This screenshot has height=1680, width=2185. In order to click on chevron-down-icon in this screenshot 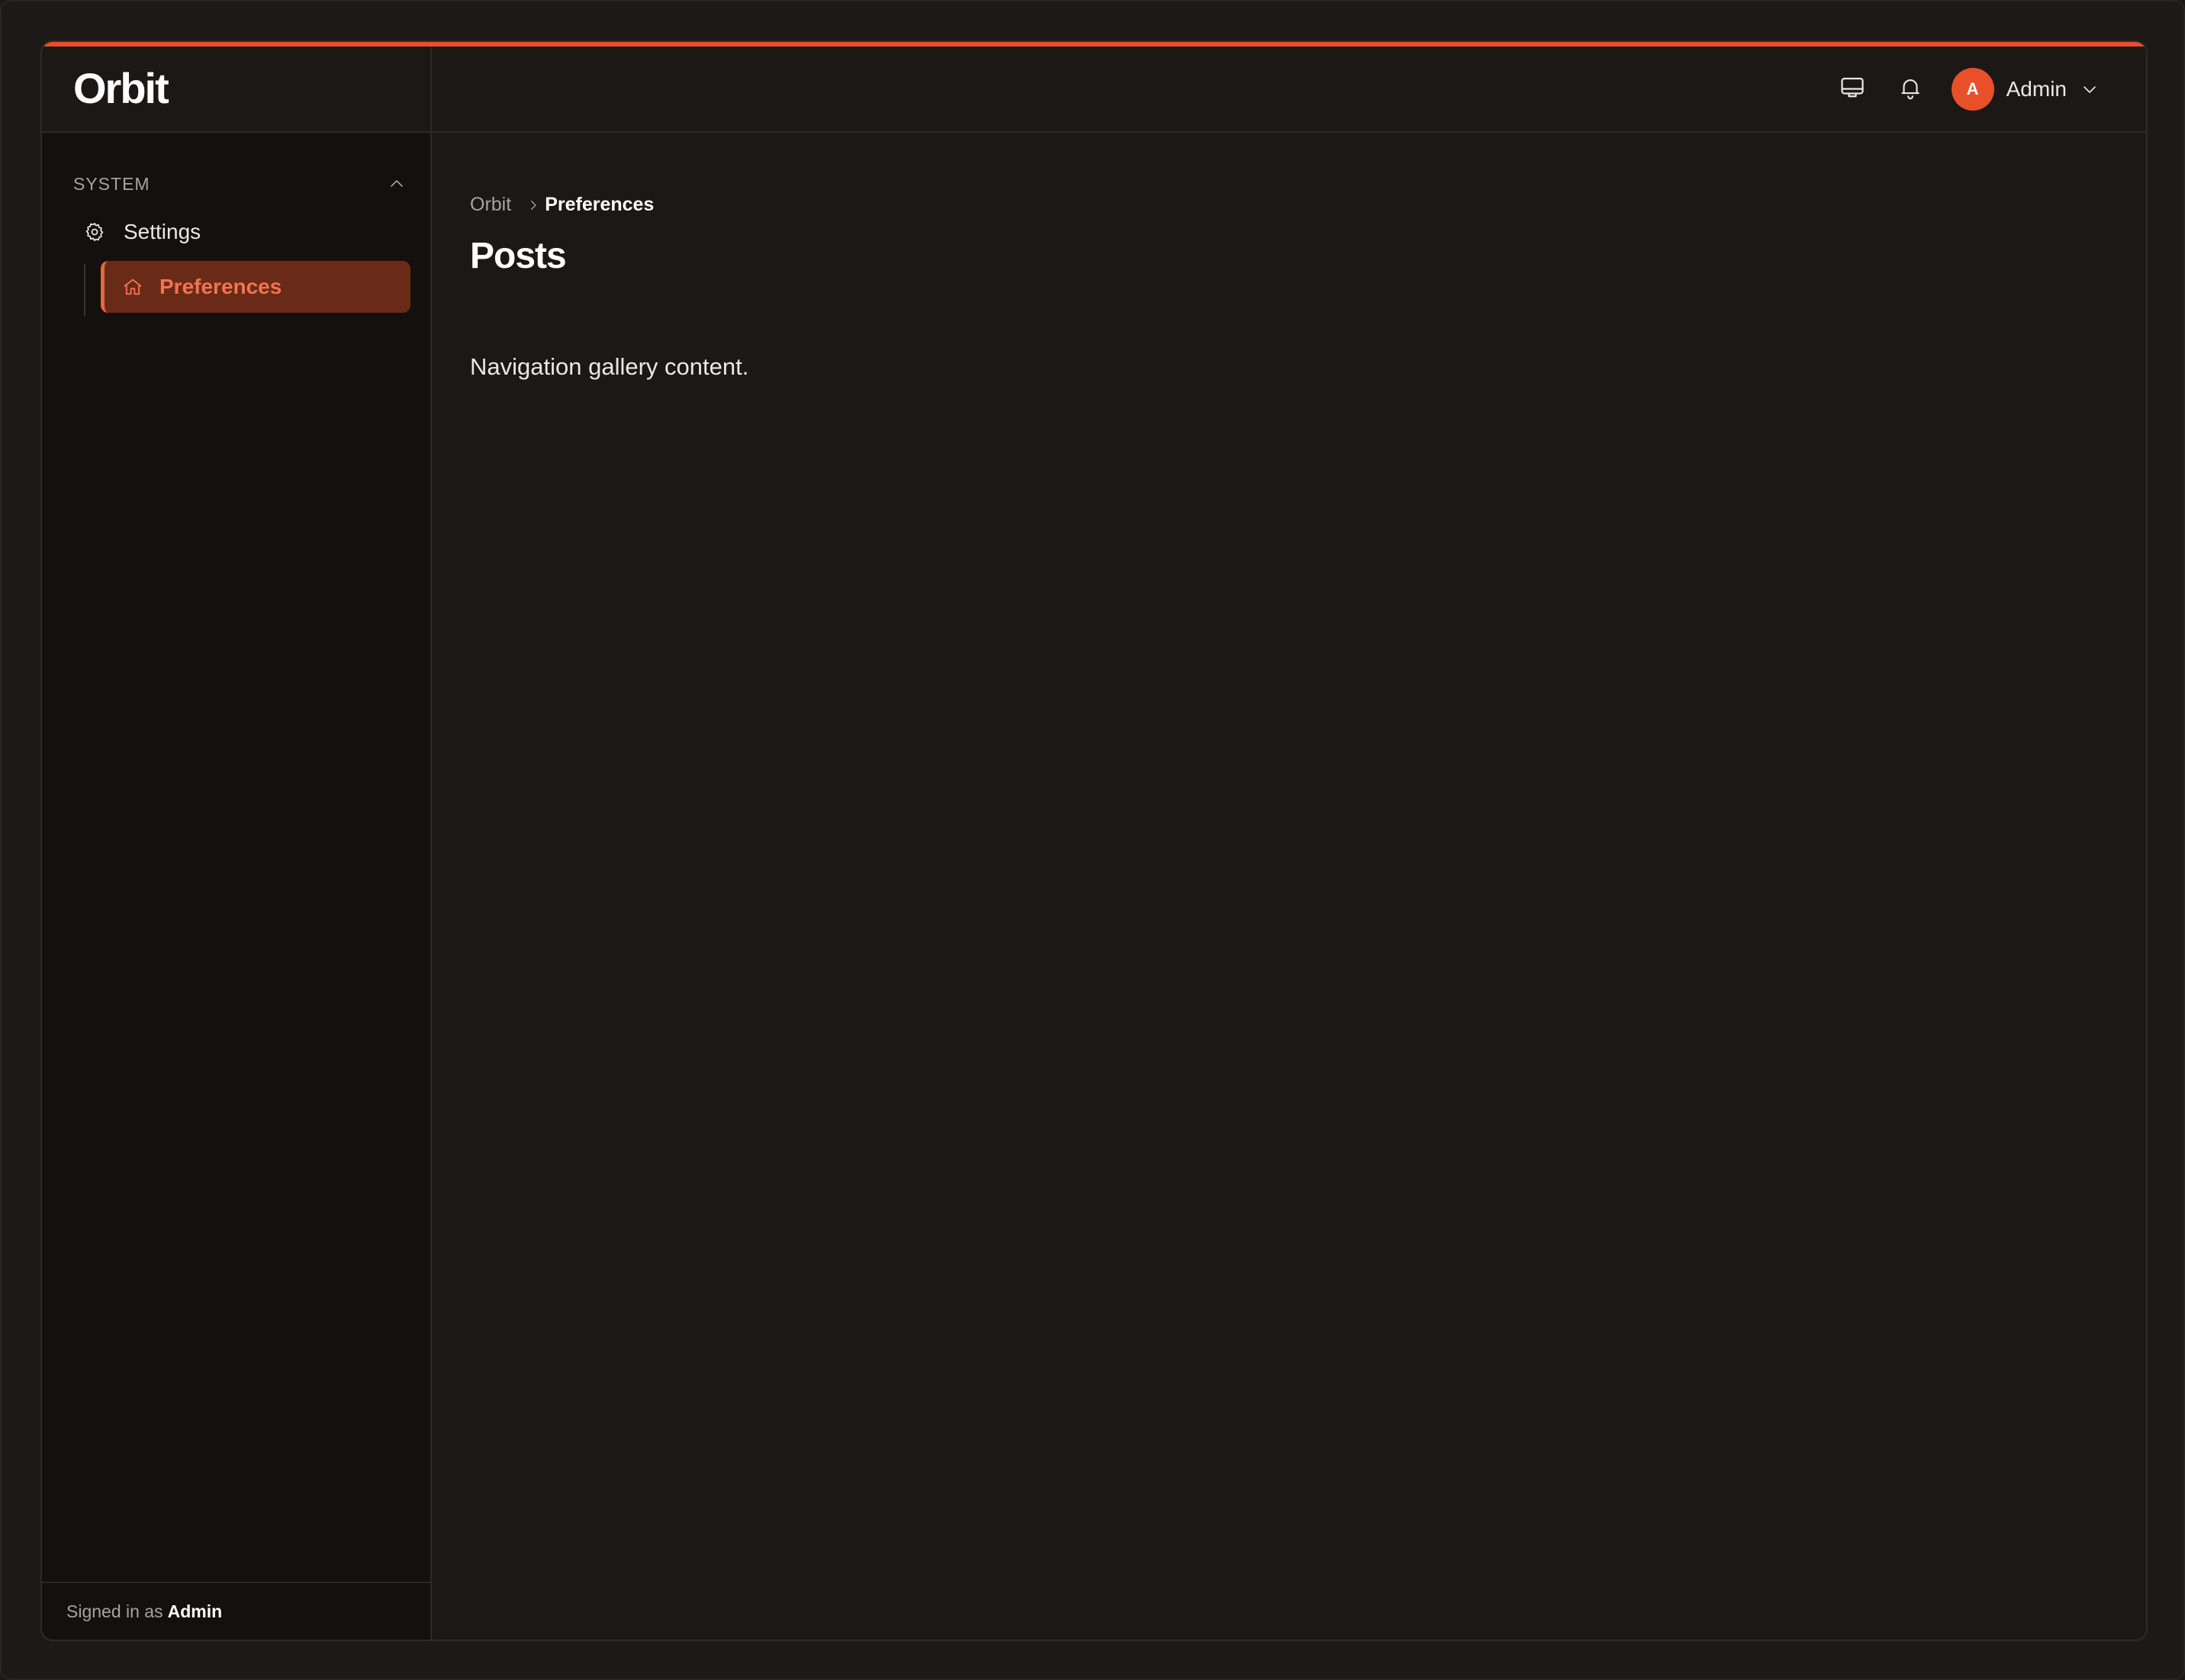, I will do `click(2089, 89)`.